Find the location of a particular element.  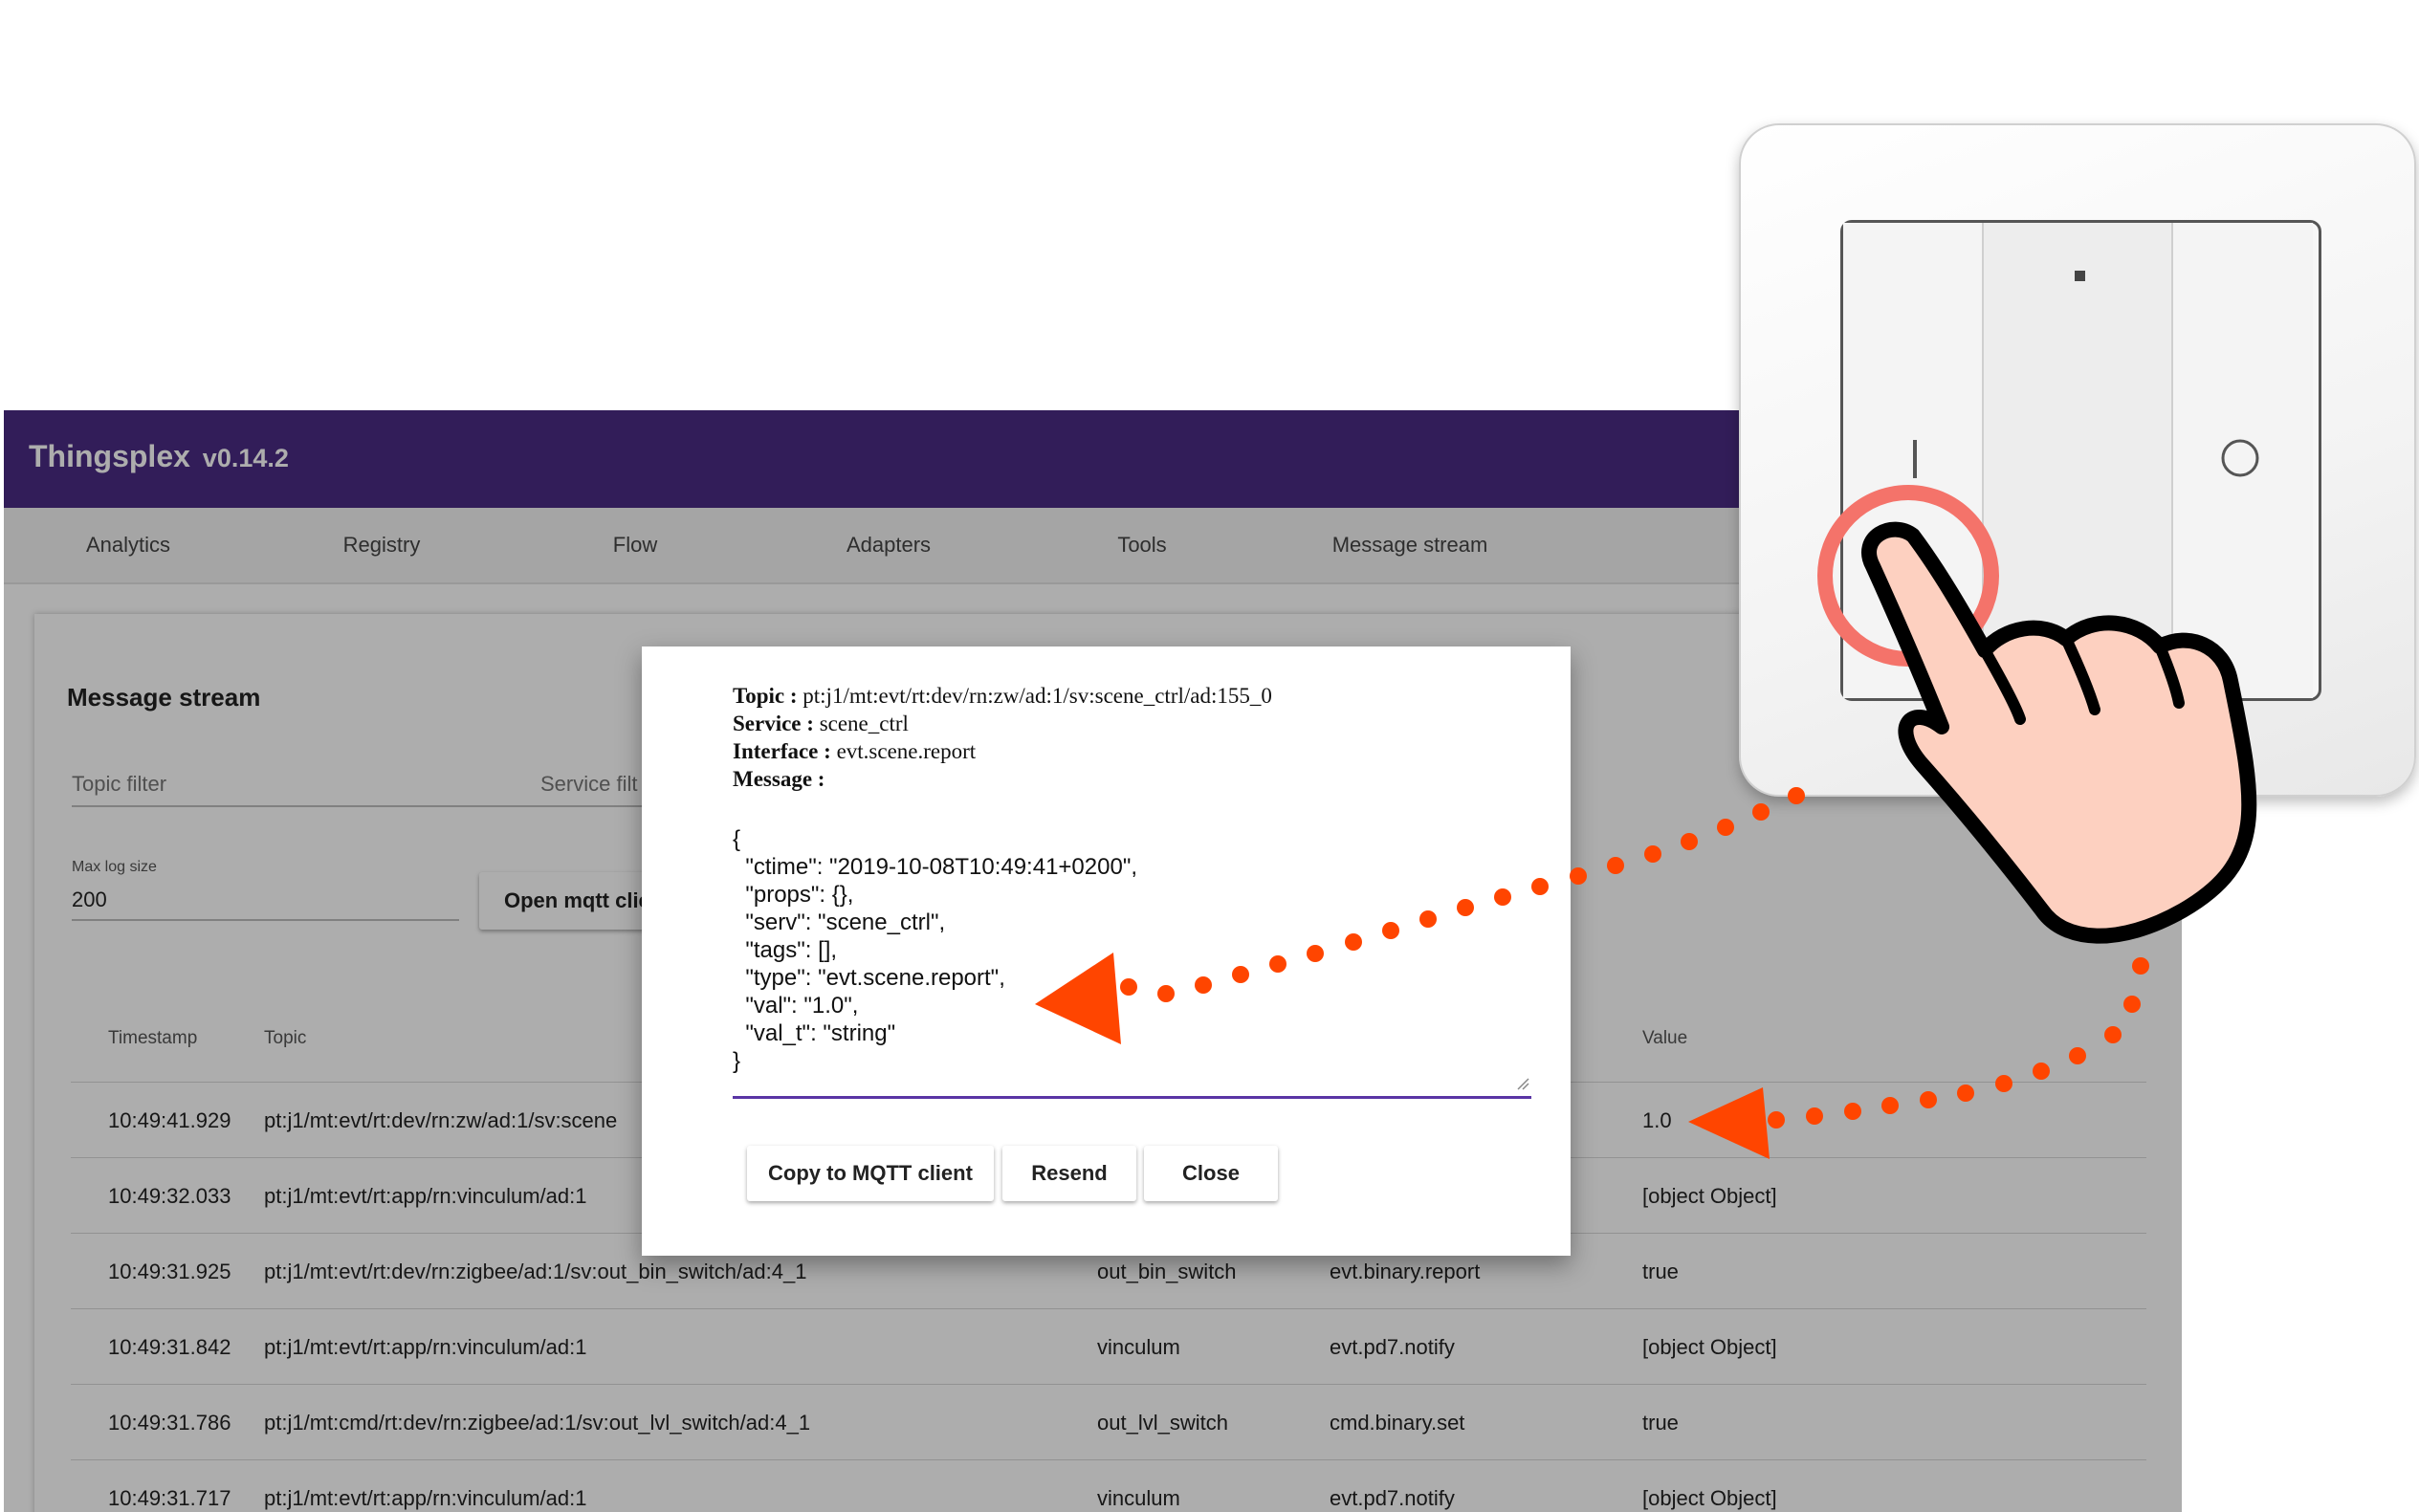

off-mark-icon is located at coordinates (2240, 458).